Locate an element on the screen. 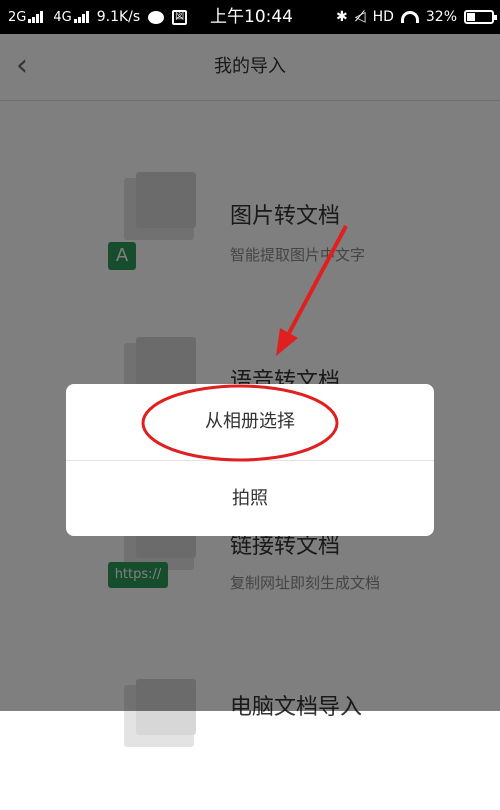  status-bar: 2G 4G 9.1K/s 図 上午10:44 ✱ ◁̸ HD 32% is located at coordinates (250, 17).